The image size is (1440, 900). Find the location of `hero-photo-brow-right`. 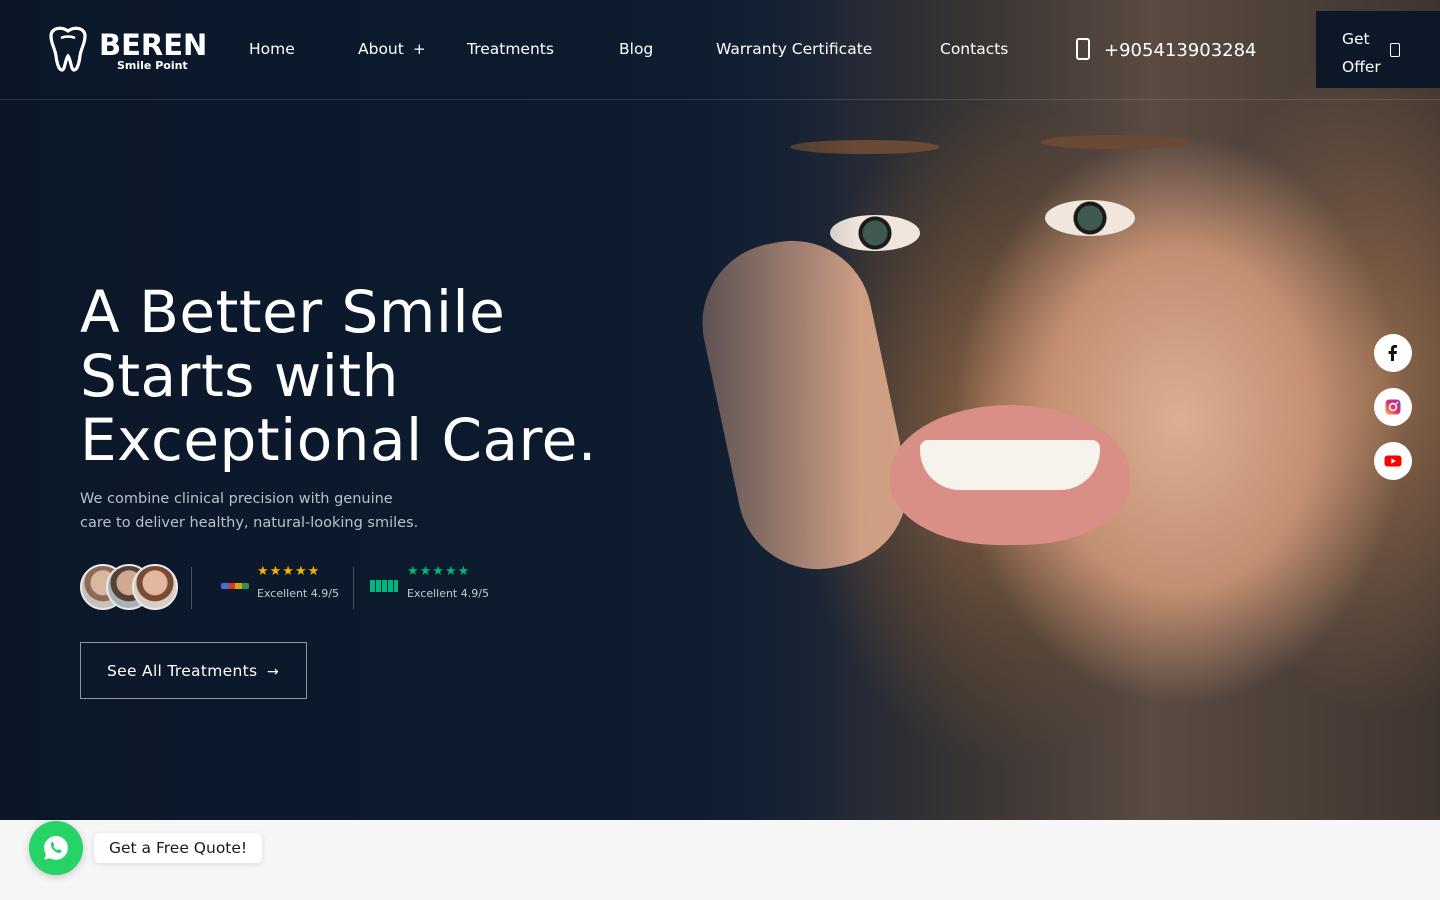

hero-photo-brow-right is located at coordinates (1115, 142).